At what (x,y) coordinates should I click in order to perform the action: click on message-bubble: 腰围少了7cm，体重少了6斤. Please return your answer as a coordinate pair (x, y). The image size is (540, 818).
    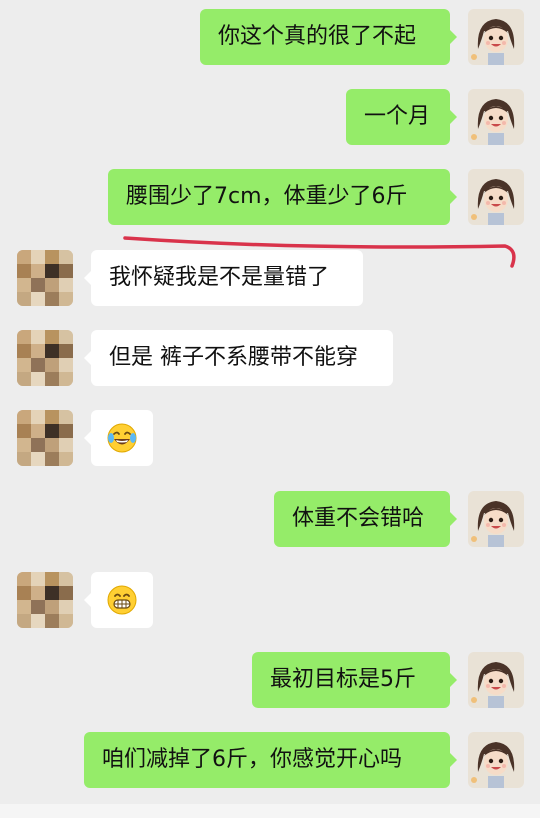
    Looking at the image, I should click on (282, 197).